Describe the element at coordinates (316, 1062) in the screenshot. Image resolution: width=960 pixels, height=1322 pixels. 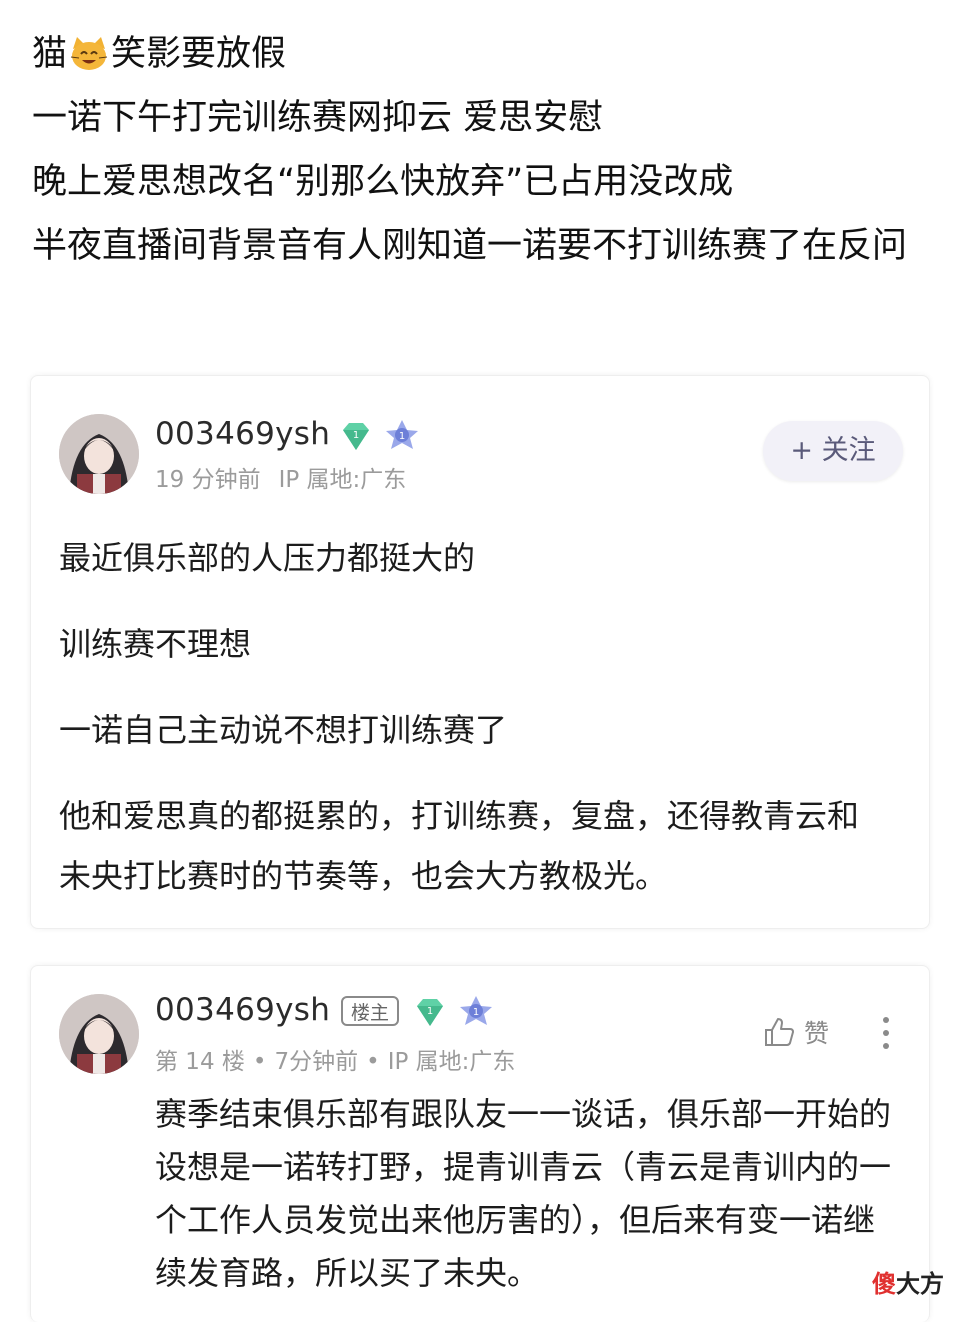
I see `reply-time: 7分钟前` at that location.